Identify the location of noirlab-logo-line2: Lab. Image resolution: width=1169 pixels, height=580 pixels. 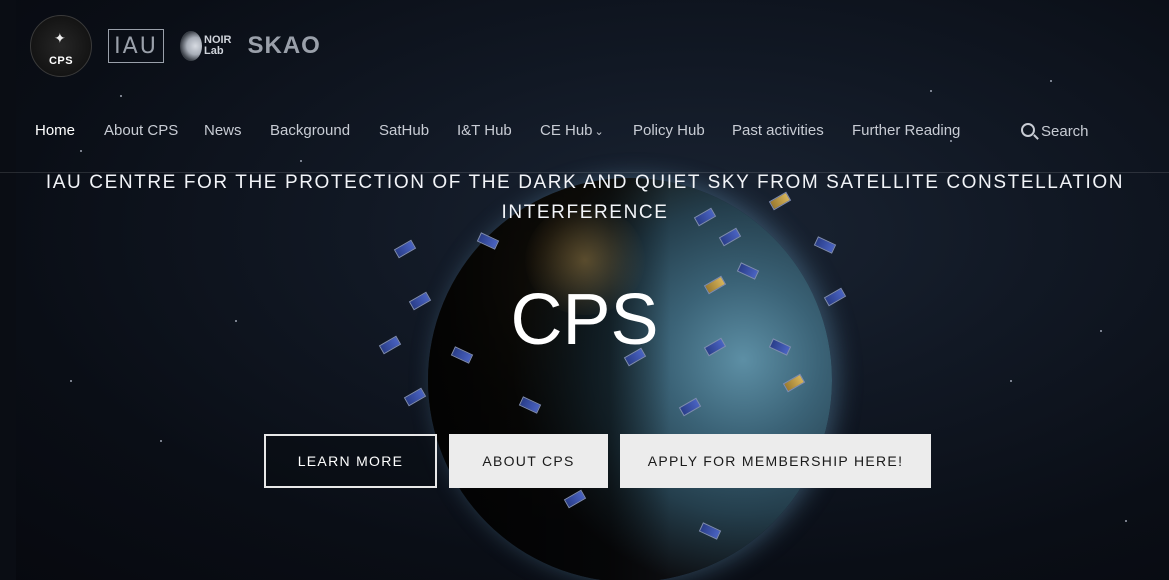
(214, 51).